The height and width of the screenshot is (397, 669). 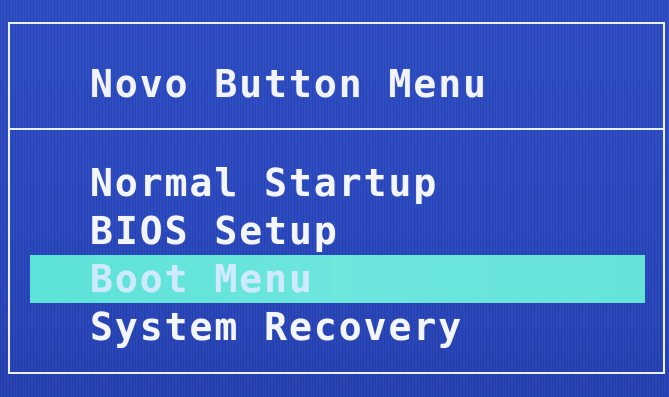 What do you see at coordinates (336, 231) in the screenshot?
I see `menu-item-bios-setup: BIOS Setup` at bounding box center [336, 231].